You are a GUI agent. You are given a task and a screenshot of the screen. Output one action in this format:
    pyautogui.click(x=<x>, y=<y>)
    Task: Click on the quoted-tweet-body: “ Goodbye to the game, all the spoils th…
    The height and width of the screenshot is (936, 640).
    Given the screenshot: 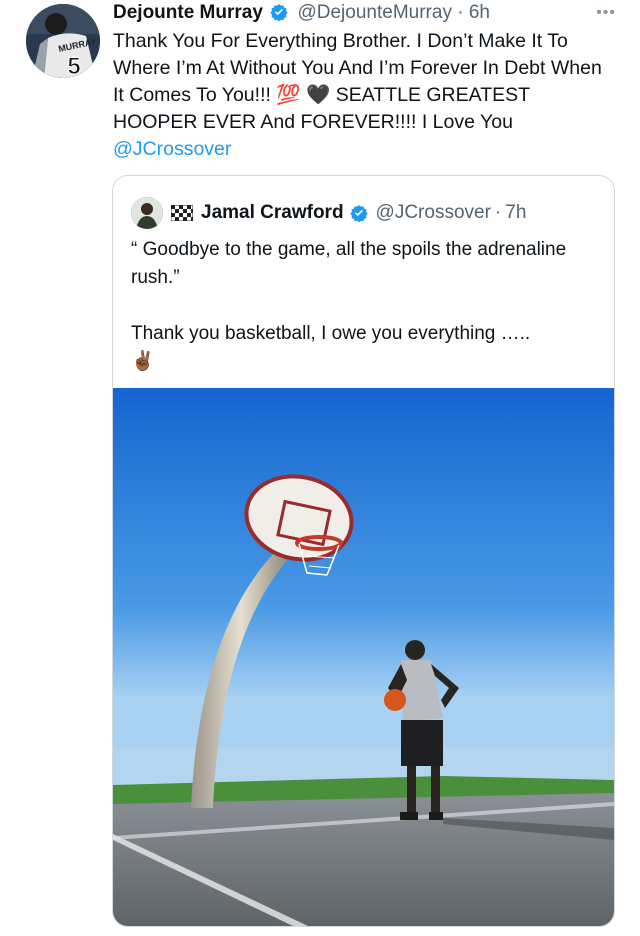 What is the action you would take?
    pyautogui.click(x=366, y=306)
    